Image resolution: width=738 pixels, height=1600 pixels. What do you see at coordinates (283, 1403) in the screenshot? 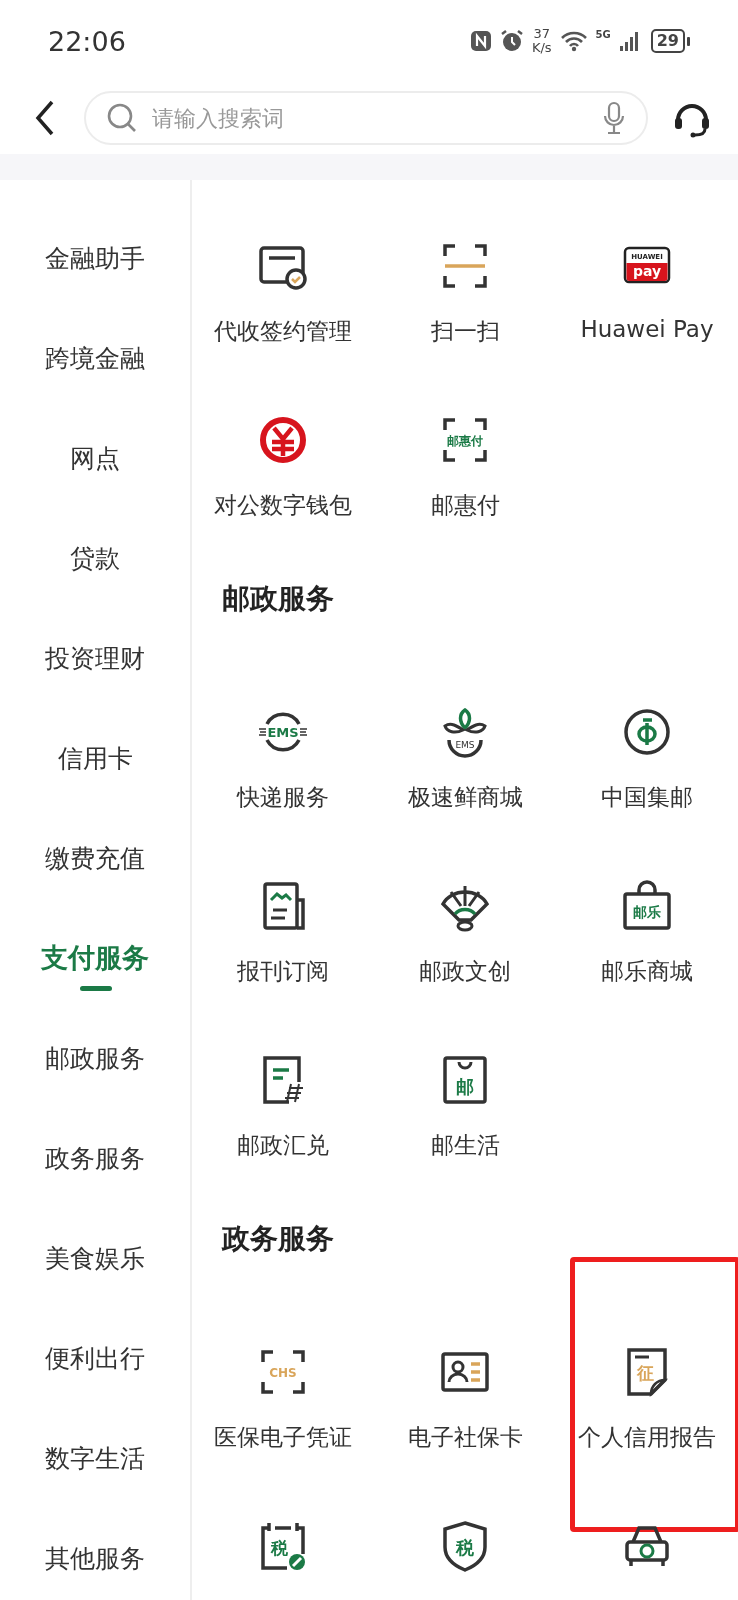
I see `service-item: CHS 医保电子凭证` at bounding box center [283, 1403].